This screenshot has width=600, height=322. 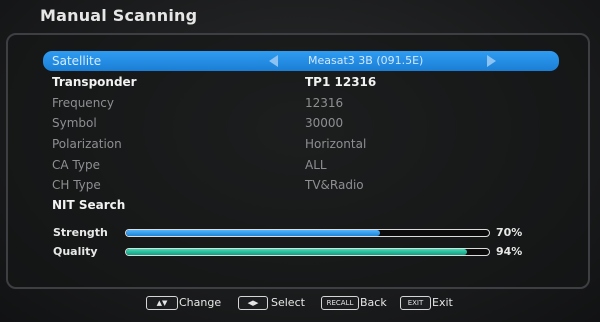 I want to click on arrow-right-icon, so click(x=491, y=61).